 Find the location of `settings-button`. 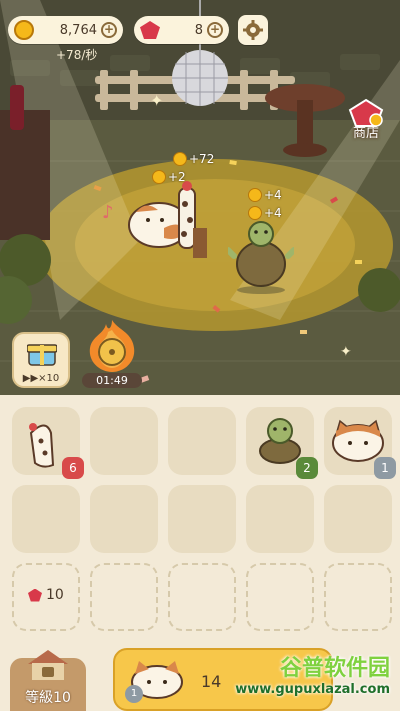

settings-button is located at coordinates (253, 30).